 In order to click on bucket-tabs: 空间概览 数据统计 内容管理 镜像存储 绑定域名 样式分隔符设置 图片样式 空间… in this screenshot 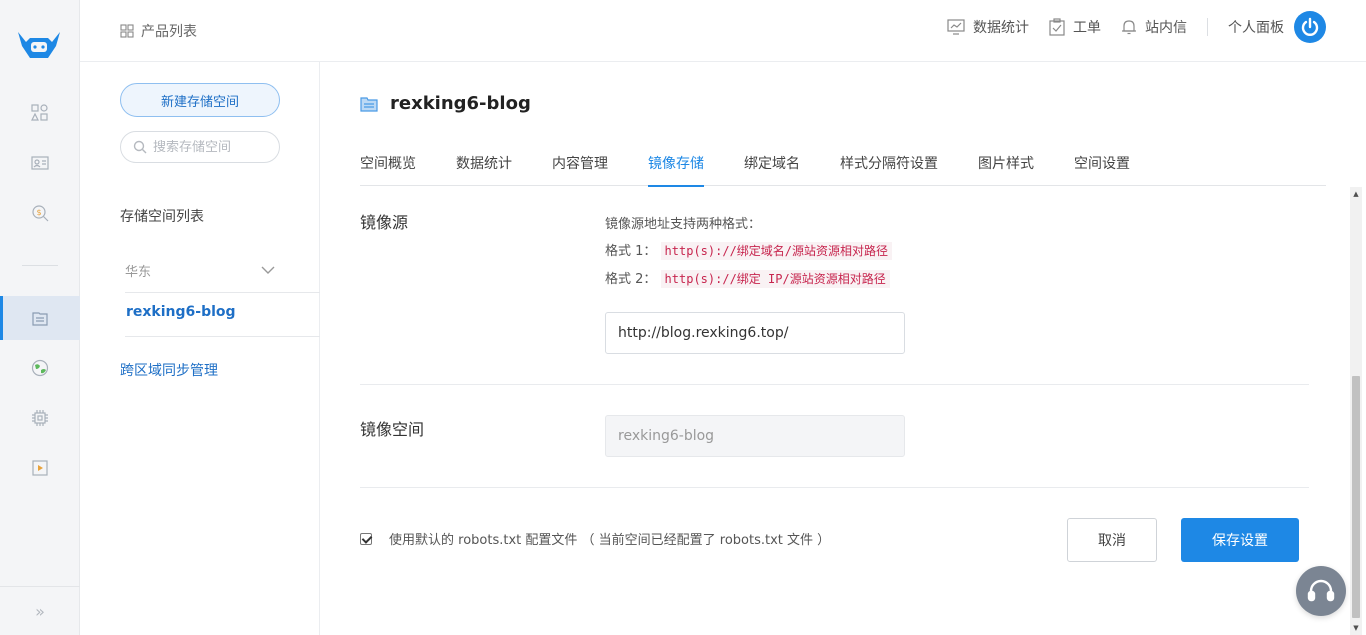, I will do `click(843, 165)`.